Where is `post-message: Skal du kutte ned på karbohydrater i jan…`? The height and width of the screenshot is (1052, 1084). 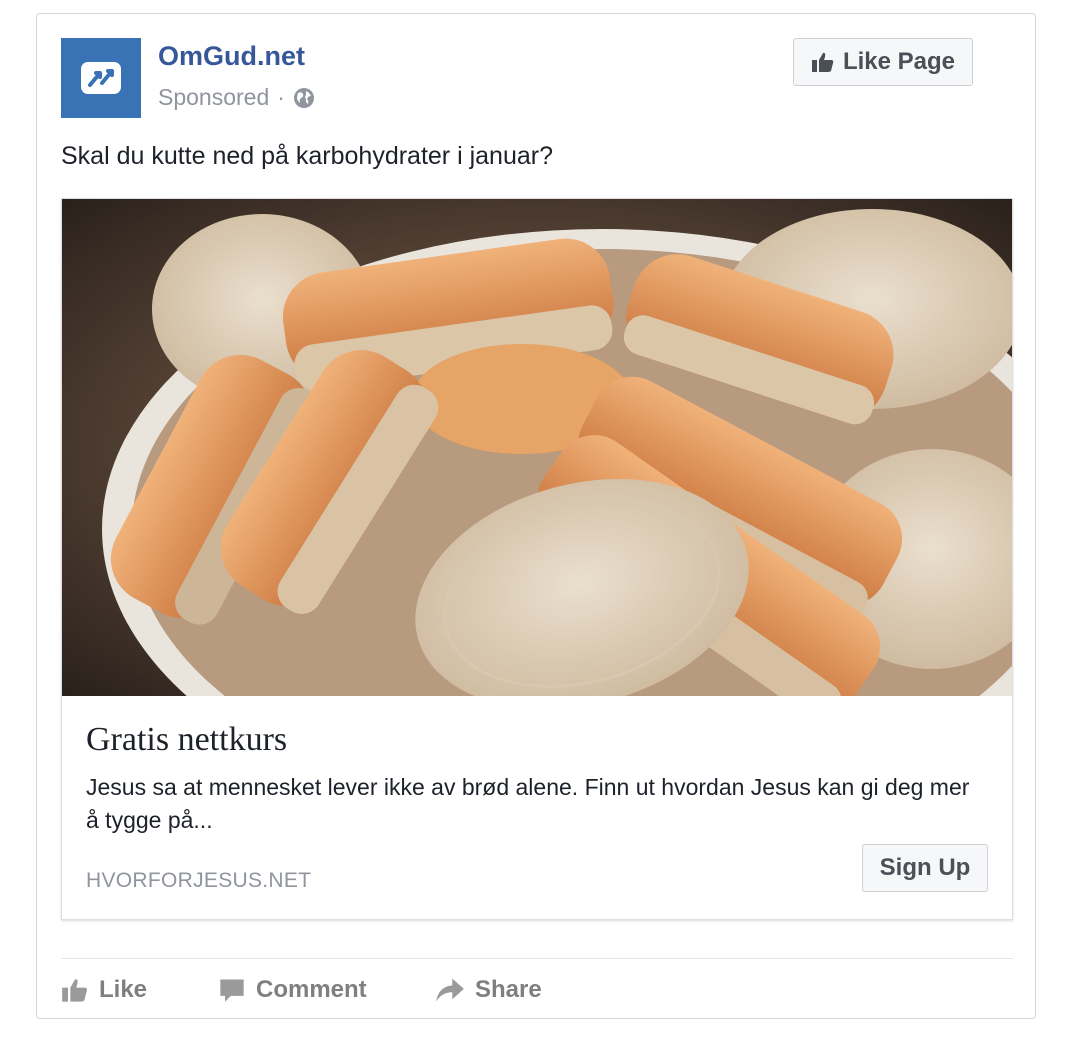
post-message: Skal du kutte ned på karbohydrater i jan… is located at coordinates (307, 156).